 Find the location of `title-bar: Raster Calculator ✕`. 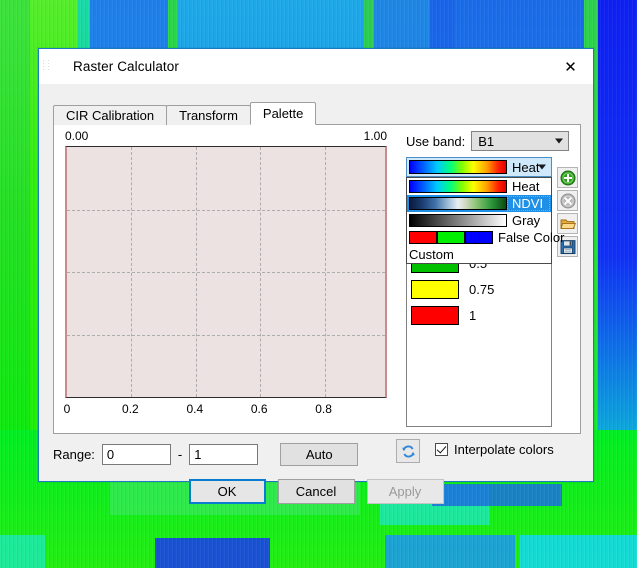

title-bar: Raster Calculator ✕ is located at coordinates (316, 66).